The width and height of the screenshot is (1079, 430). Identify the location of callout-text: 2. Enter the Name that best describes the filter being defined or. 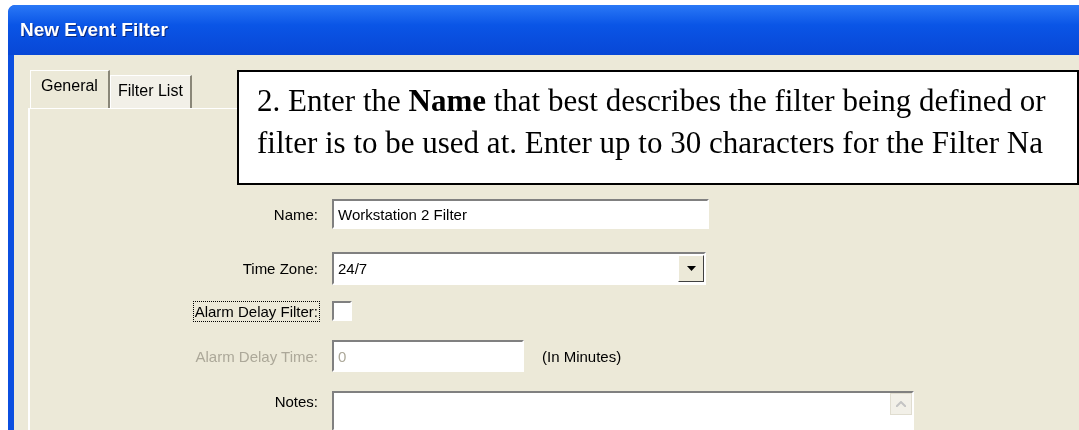
(651, 101).